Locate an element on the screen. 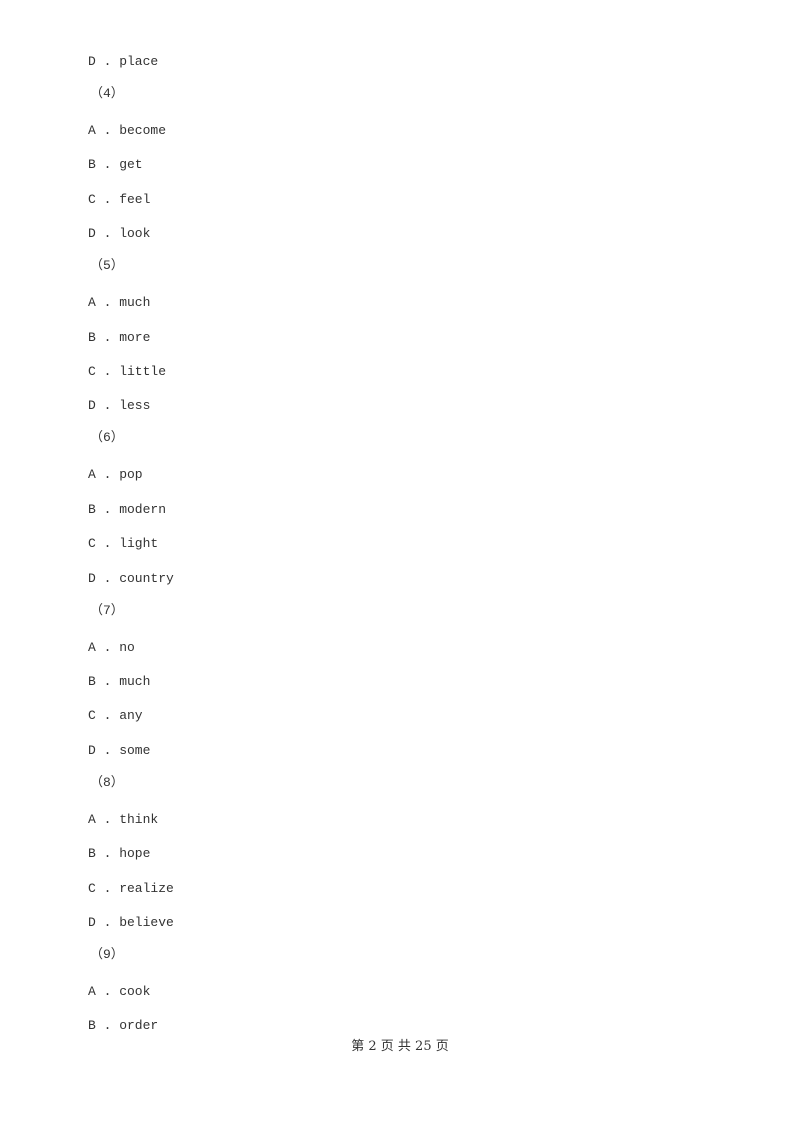 The height and width of the screenshot is (1132, 800). answer-option: B . more is located at coordinates (119, 337).